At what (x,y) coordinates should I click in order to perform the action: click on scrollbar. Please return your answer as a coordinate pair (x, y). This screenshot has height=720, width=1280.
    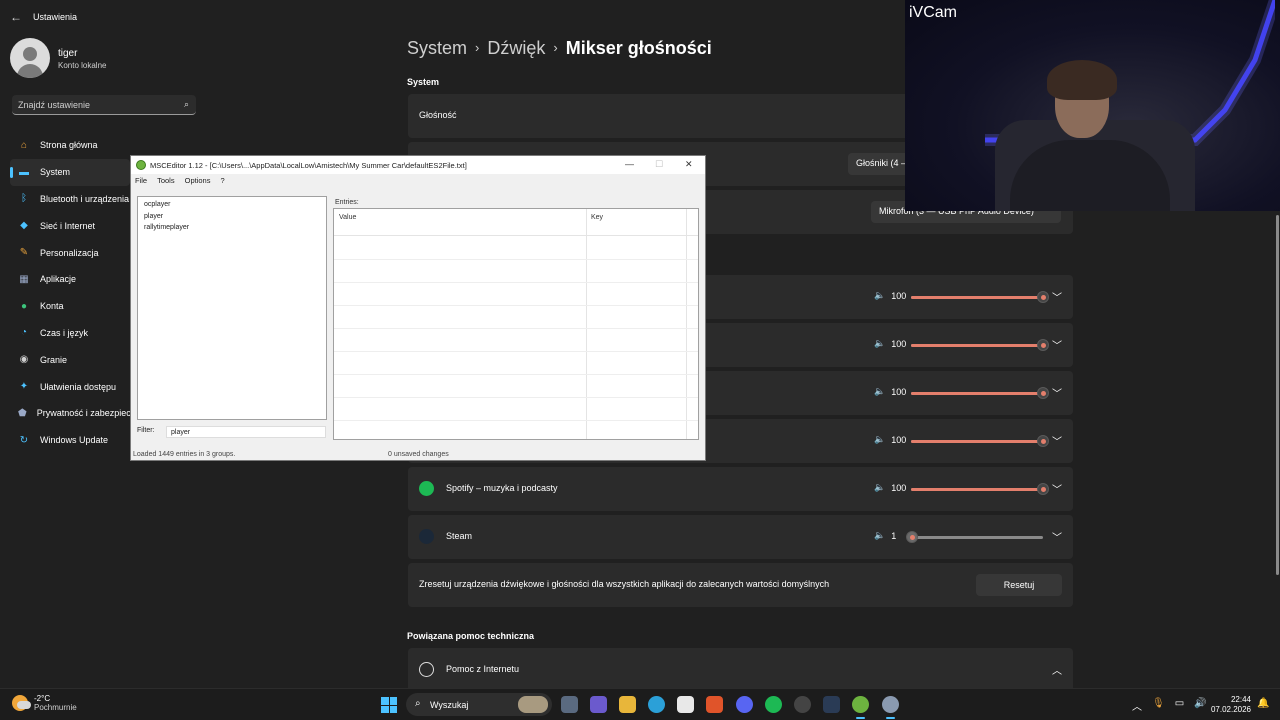
    Looking at the image, I should click on (1277, 395).